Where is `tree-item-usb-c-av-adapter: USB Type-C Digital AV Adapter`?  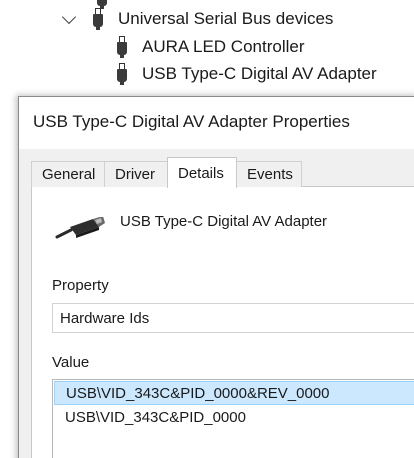
tree-item-usb-c-av-adapter: USB Type-C Digital AV Adapter is located at coordinates (246, 74).